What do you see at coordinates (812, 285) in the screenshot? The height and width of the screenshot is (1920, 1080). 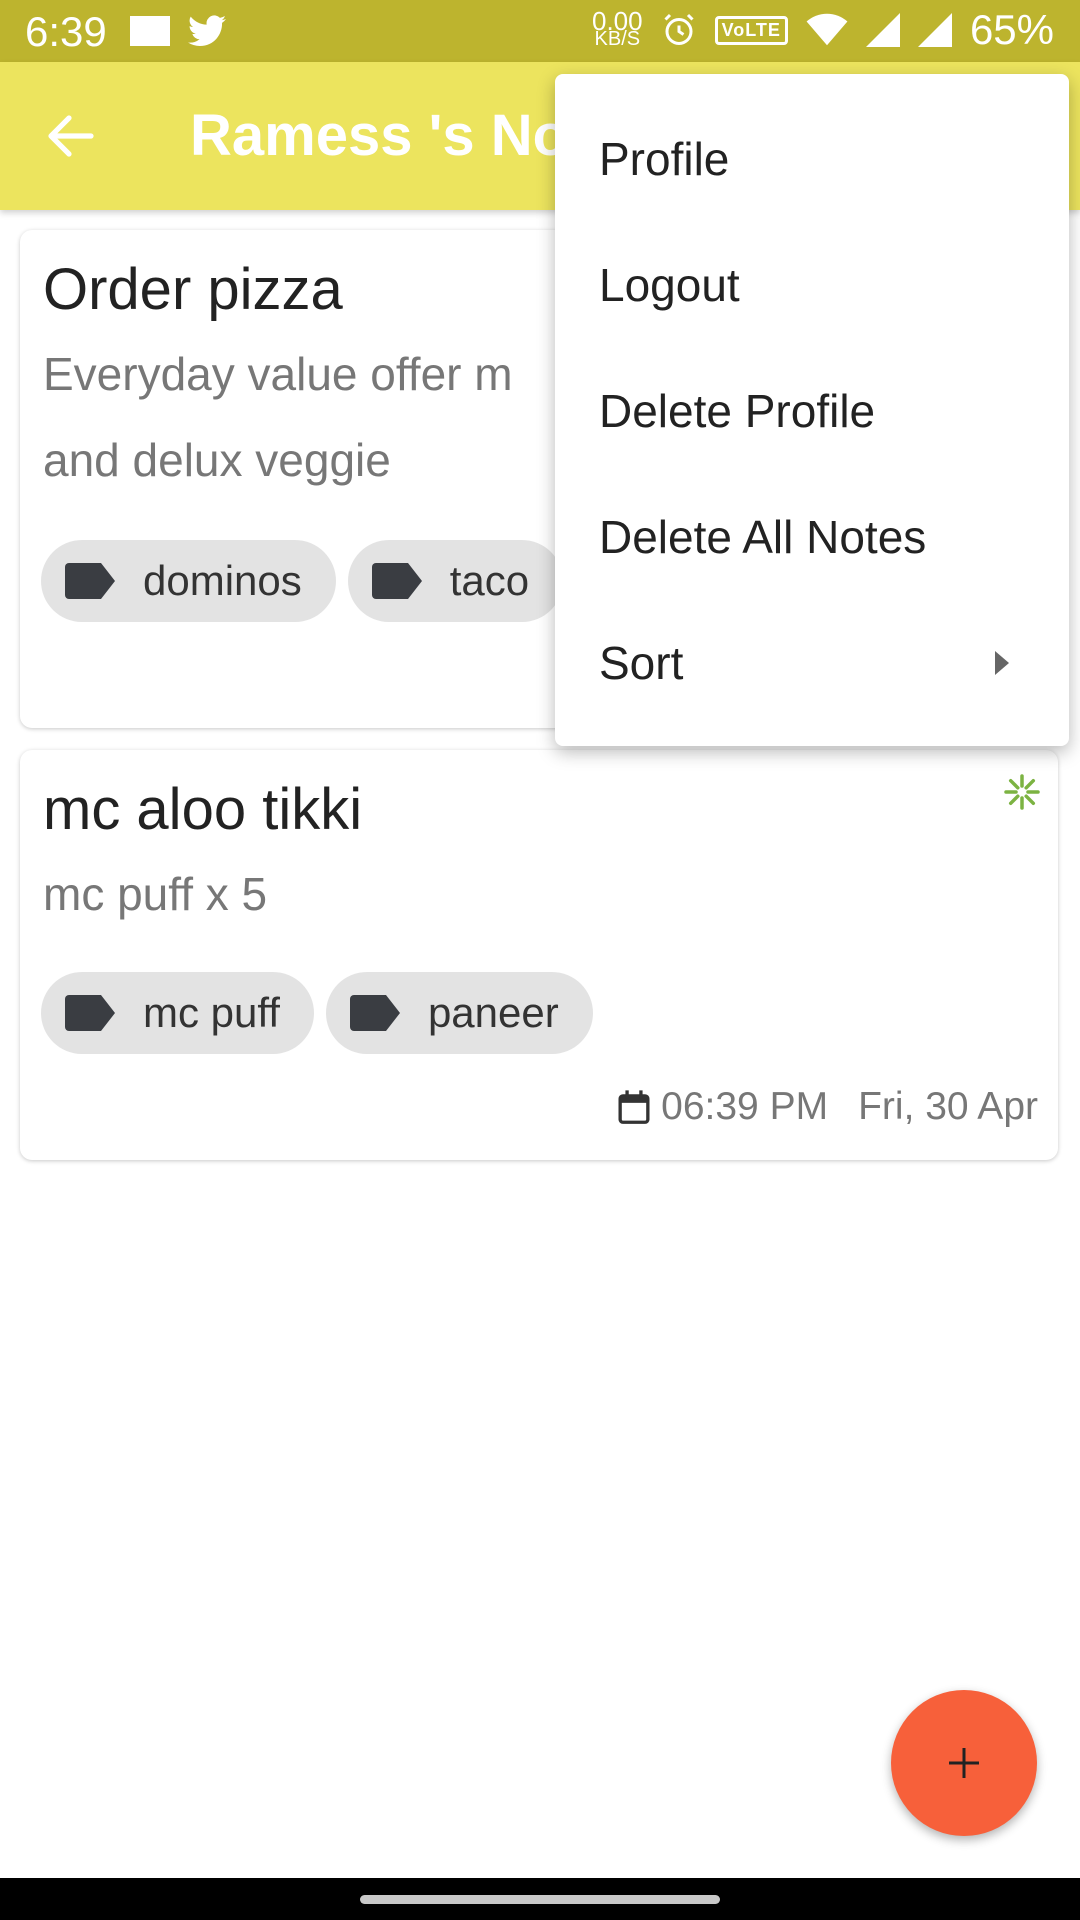 I see `menu-item-logout: Logout` at bounding box center [812, 285].